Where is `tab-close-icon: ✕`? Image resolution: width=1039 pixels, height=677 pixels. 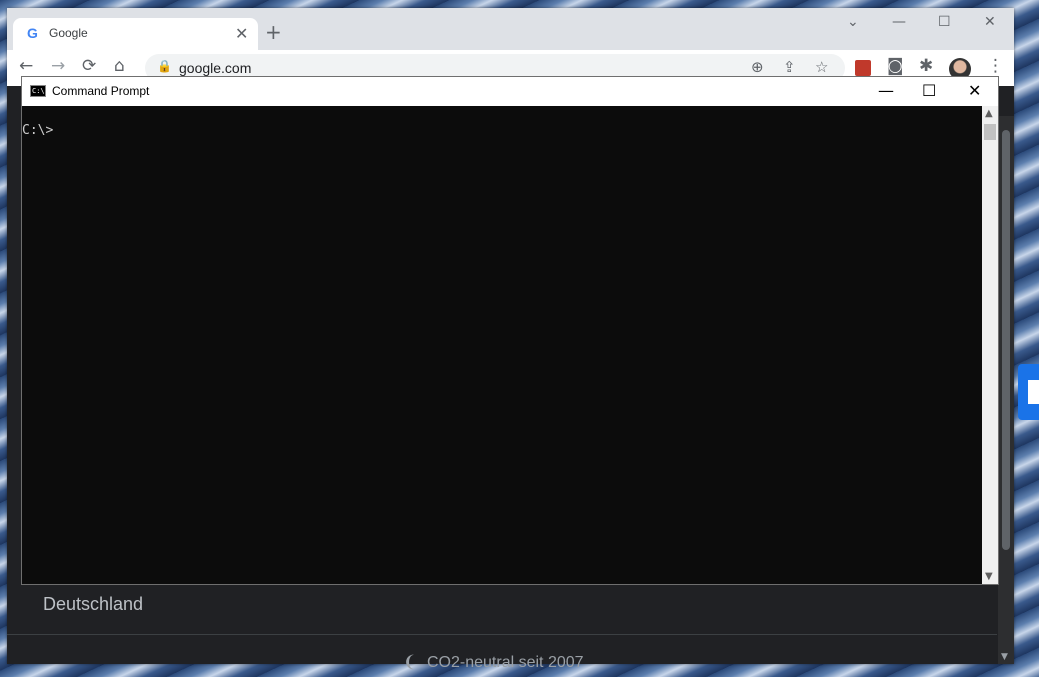 tab-close-icon: ✕ is located at coordinates (241, 33).